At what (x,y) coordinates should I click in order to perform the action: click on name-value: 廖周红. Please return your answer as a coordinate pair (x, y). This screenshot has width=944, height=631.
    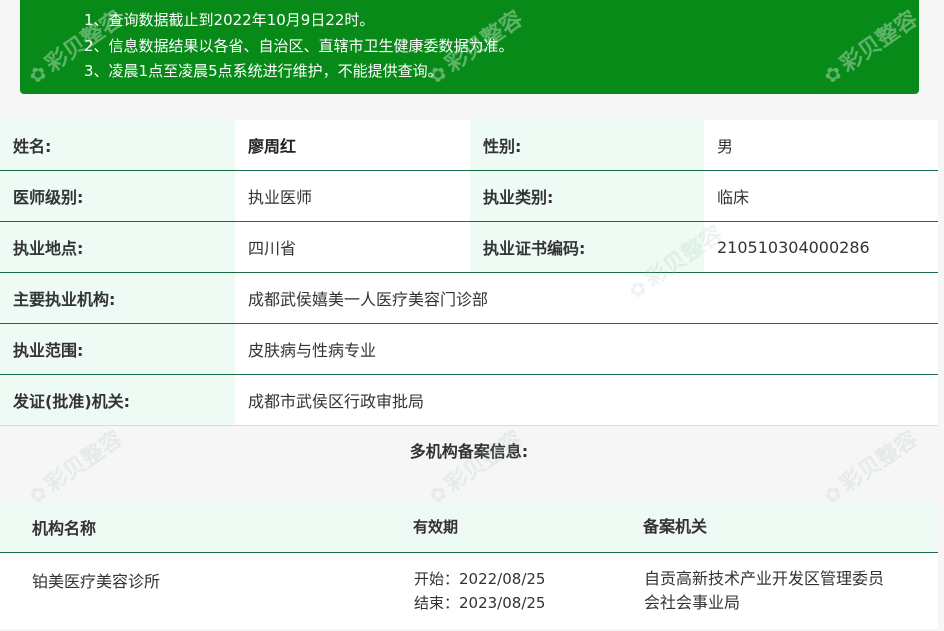
    Looking at the image, I should click on (352, 145).